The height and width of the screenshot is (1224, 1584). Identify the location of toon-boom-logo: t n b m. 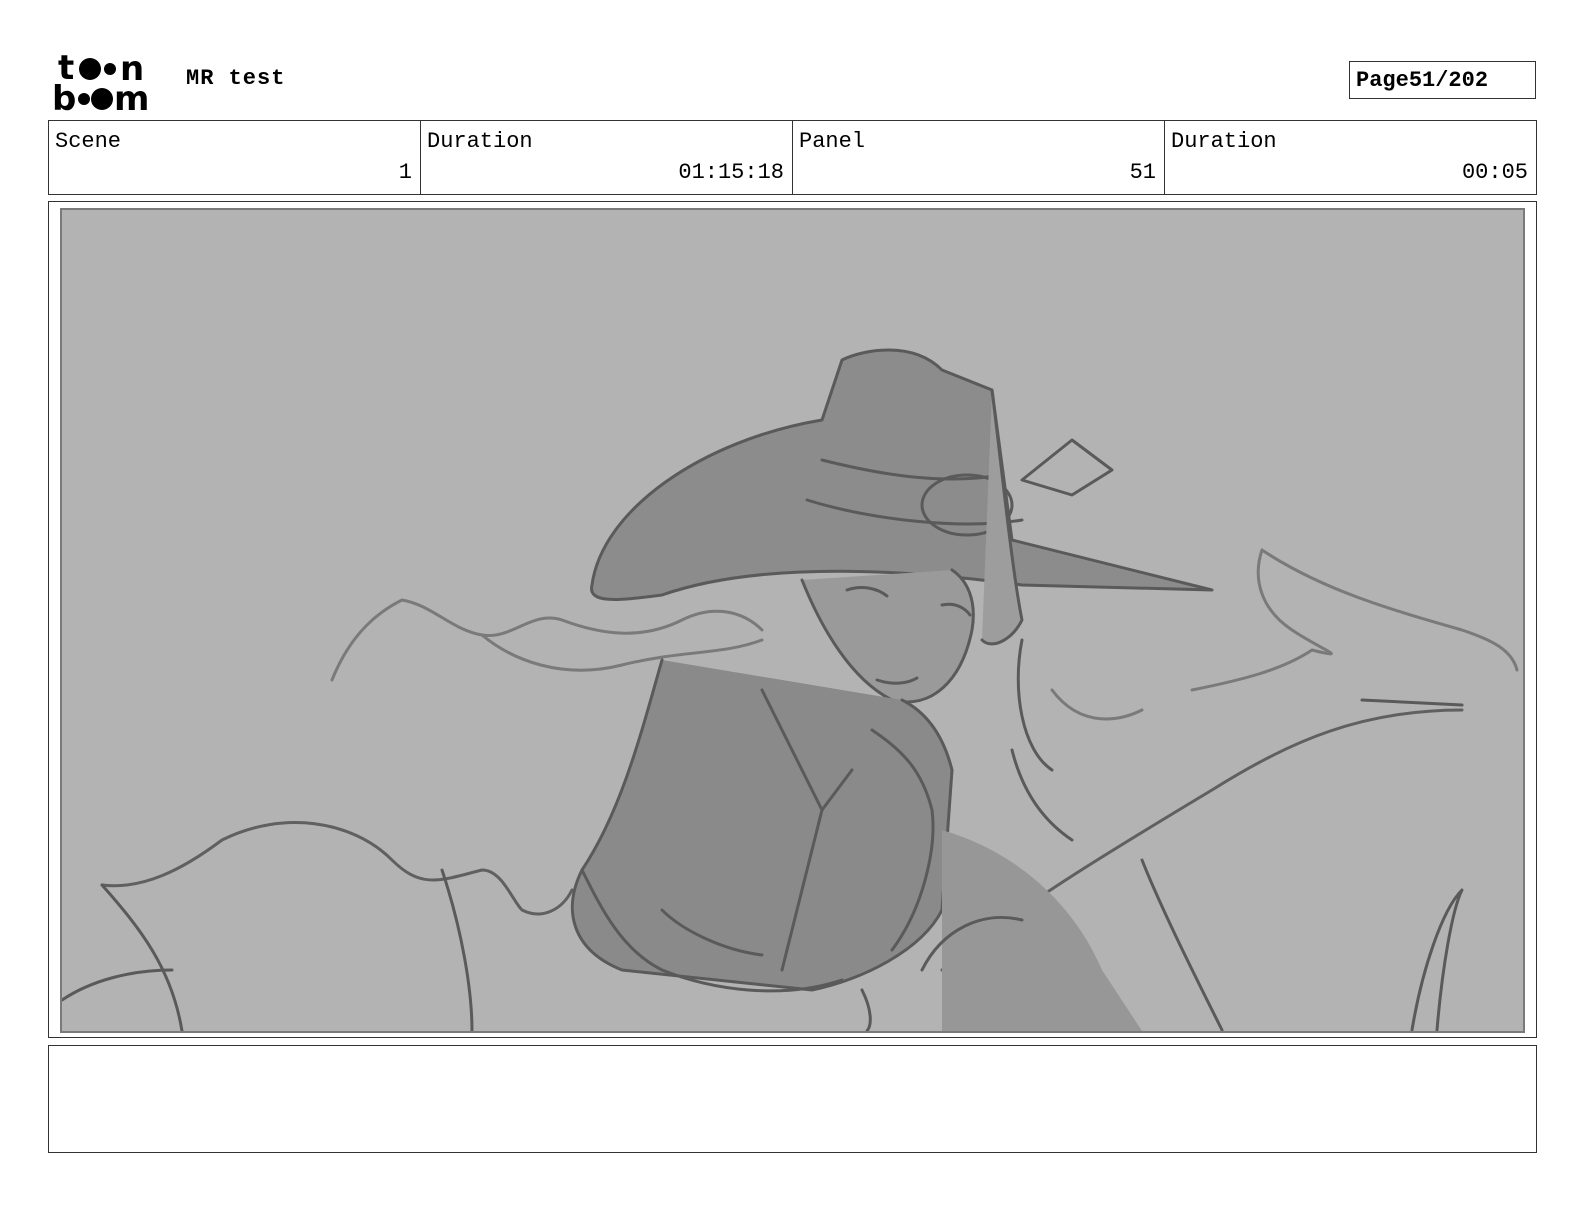
(108, 83).